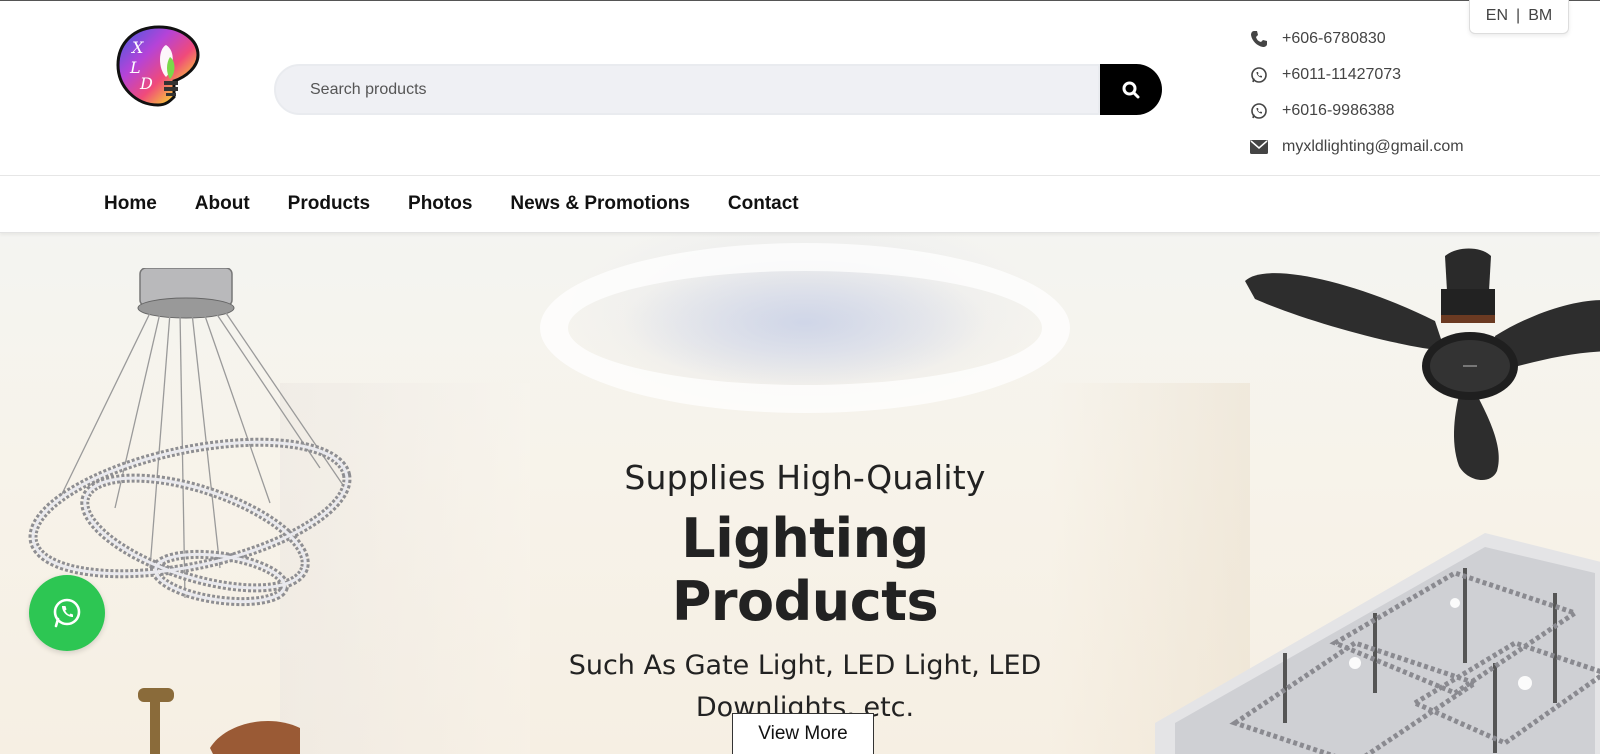 This screenshot has height=754, width=1600. What do you see at coordinates (1266, 39) in the screenshot?
I see `phone-icon` at bounding box center [1266, 39].